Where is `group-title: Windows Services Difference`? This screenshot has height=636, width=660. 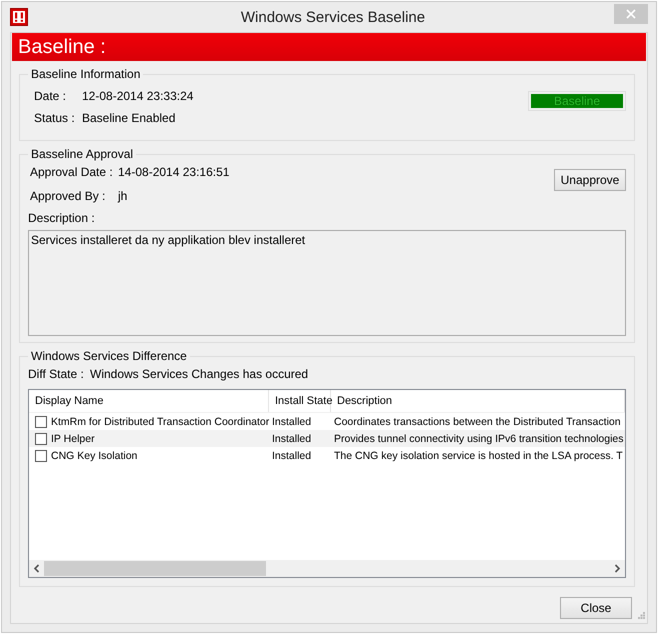
group-title: Windows Services Difference is located at coordinates (109, 356).